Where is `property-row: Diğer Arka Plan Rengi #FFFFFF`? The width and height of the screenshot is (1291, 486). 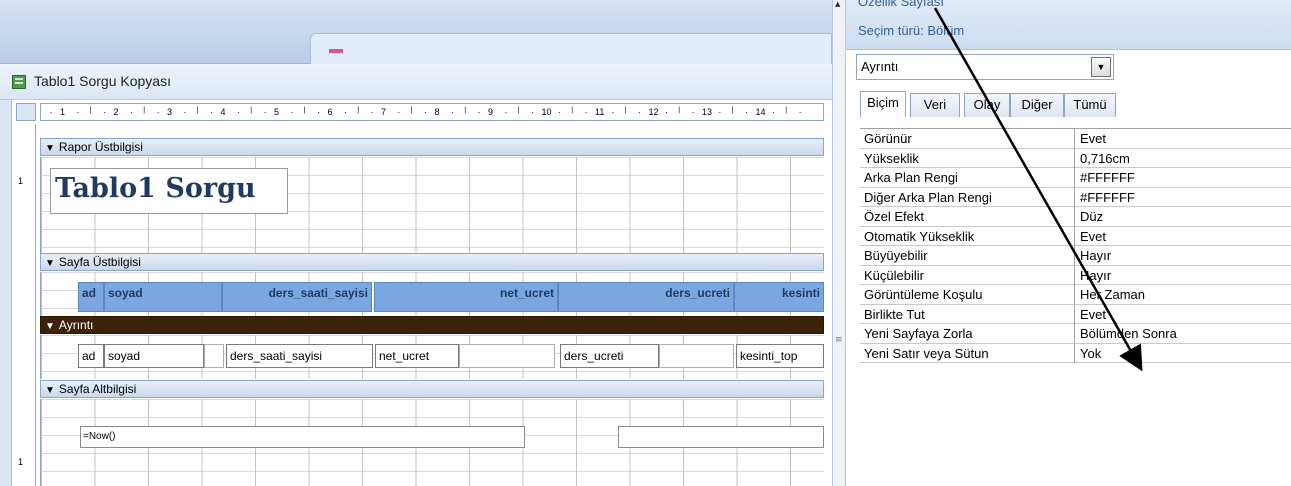
property-row: Diğer Arka Plan Rengi #FFFFFF is located at coordinates (1075, 197).